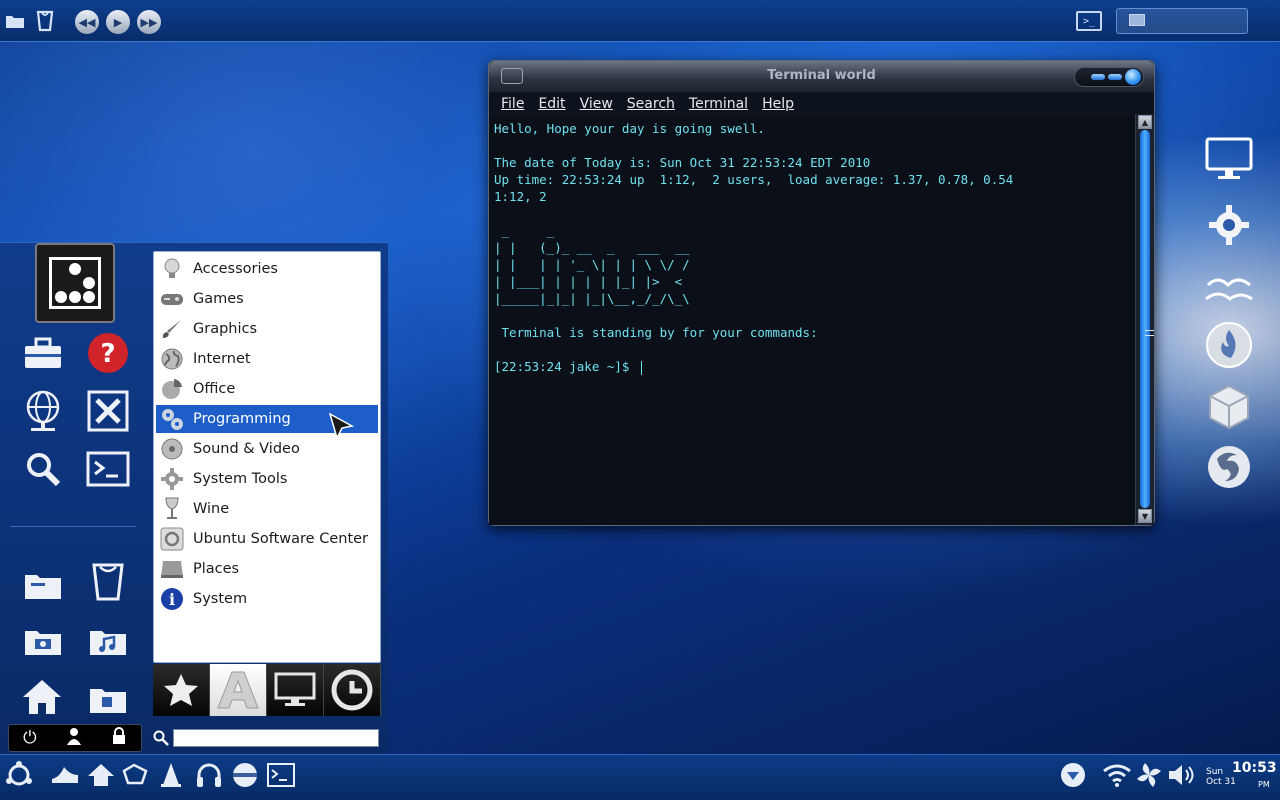 This screenshot has width=1280, height=800. What do you see at coordinates (551, 104) in the screenshot?
I see `menu-edit: Edit` at bounding box center [551, 104].